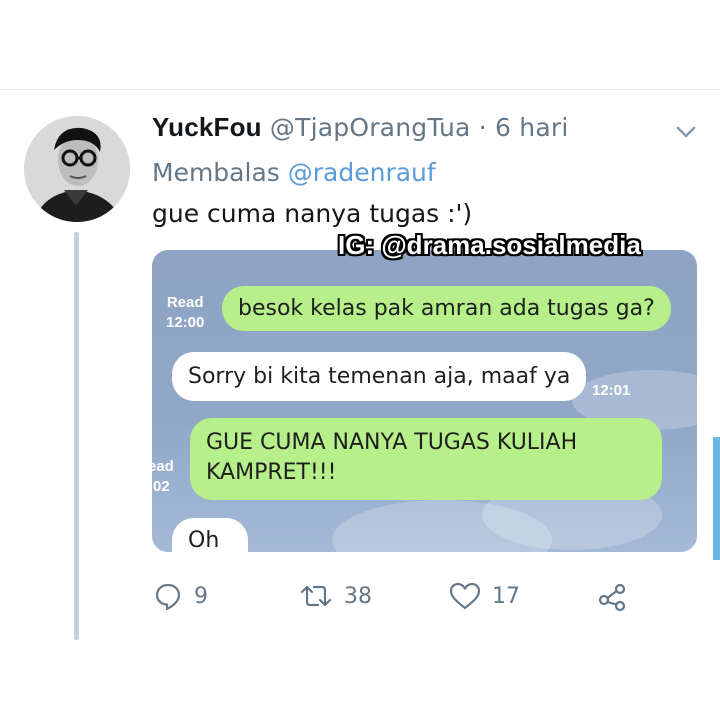  Describe the element at coordinates (210, 535) in the screenshot. I see `chat-bubble-incoming: Oh` at that location.